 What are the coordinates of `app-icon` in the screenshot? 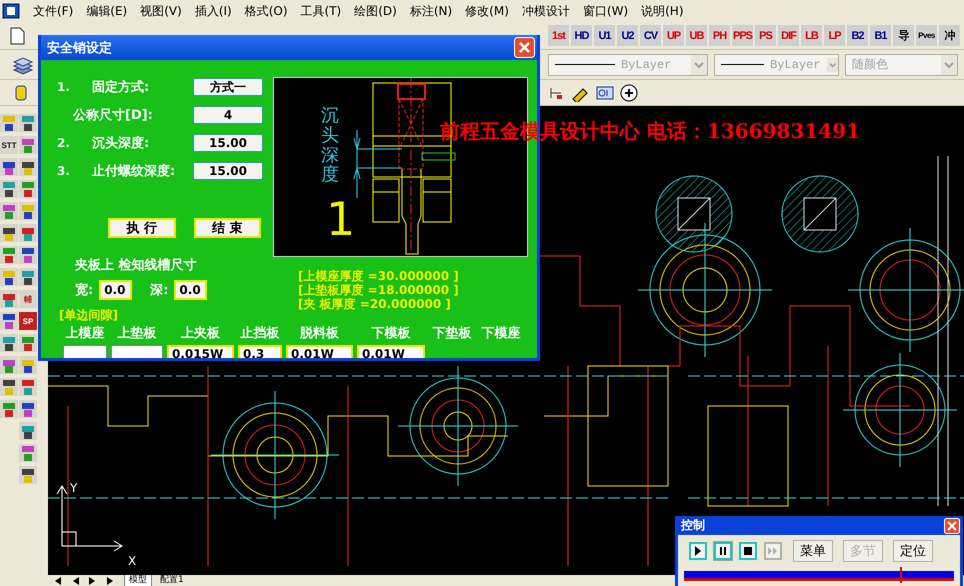 It's located at (11, 11).